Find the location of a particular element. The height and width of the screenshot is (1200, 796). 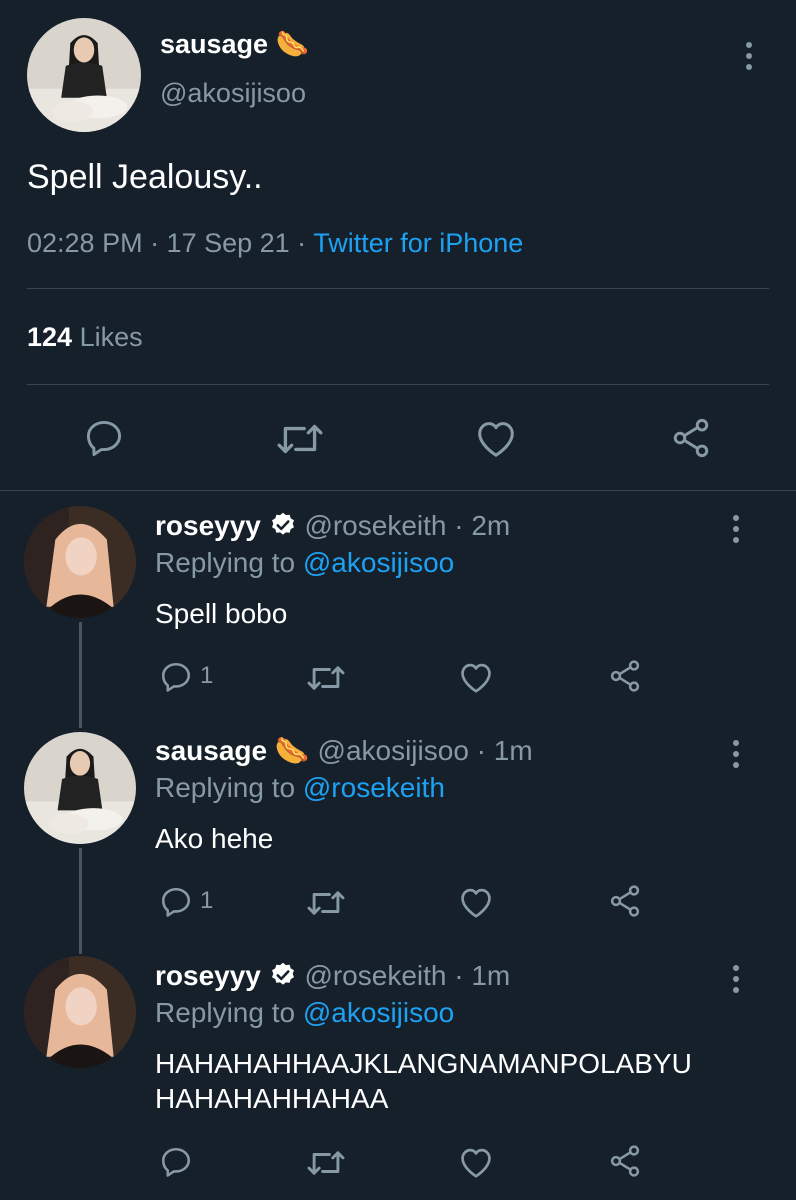

reply-text: Spell bobo is located at coordinates (221, 613).